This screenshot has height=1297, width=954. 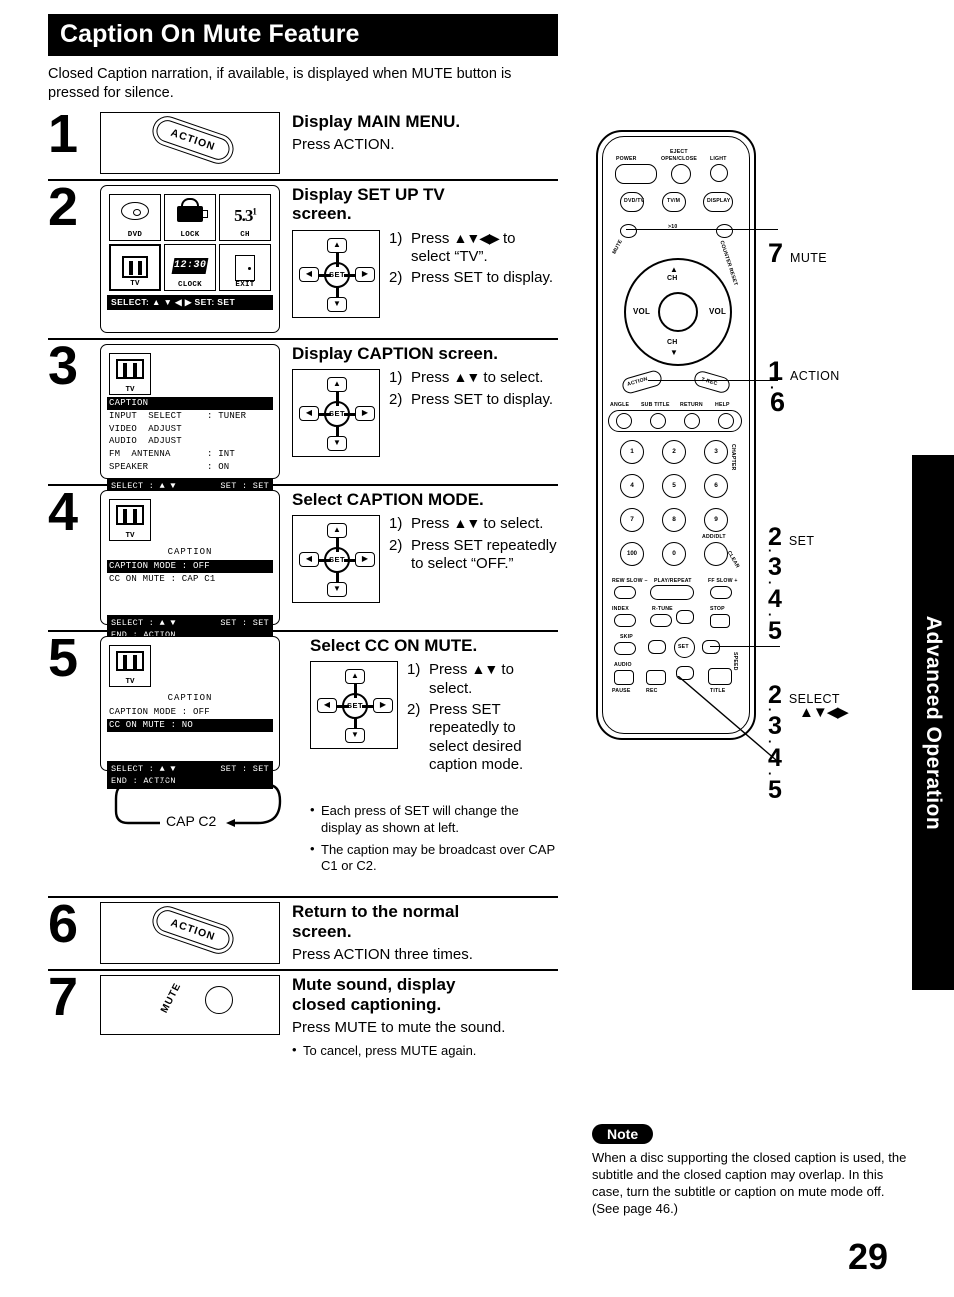 What do you see at coordinates (674, 554) in the screenshot?
I see `keypad-button-0: 0` at bounding box center [674, 554].